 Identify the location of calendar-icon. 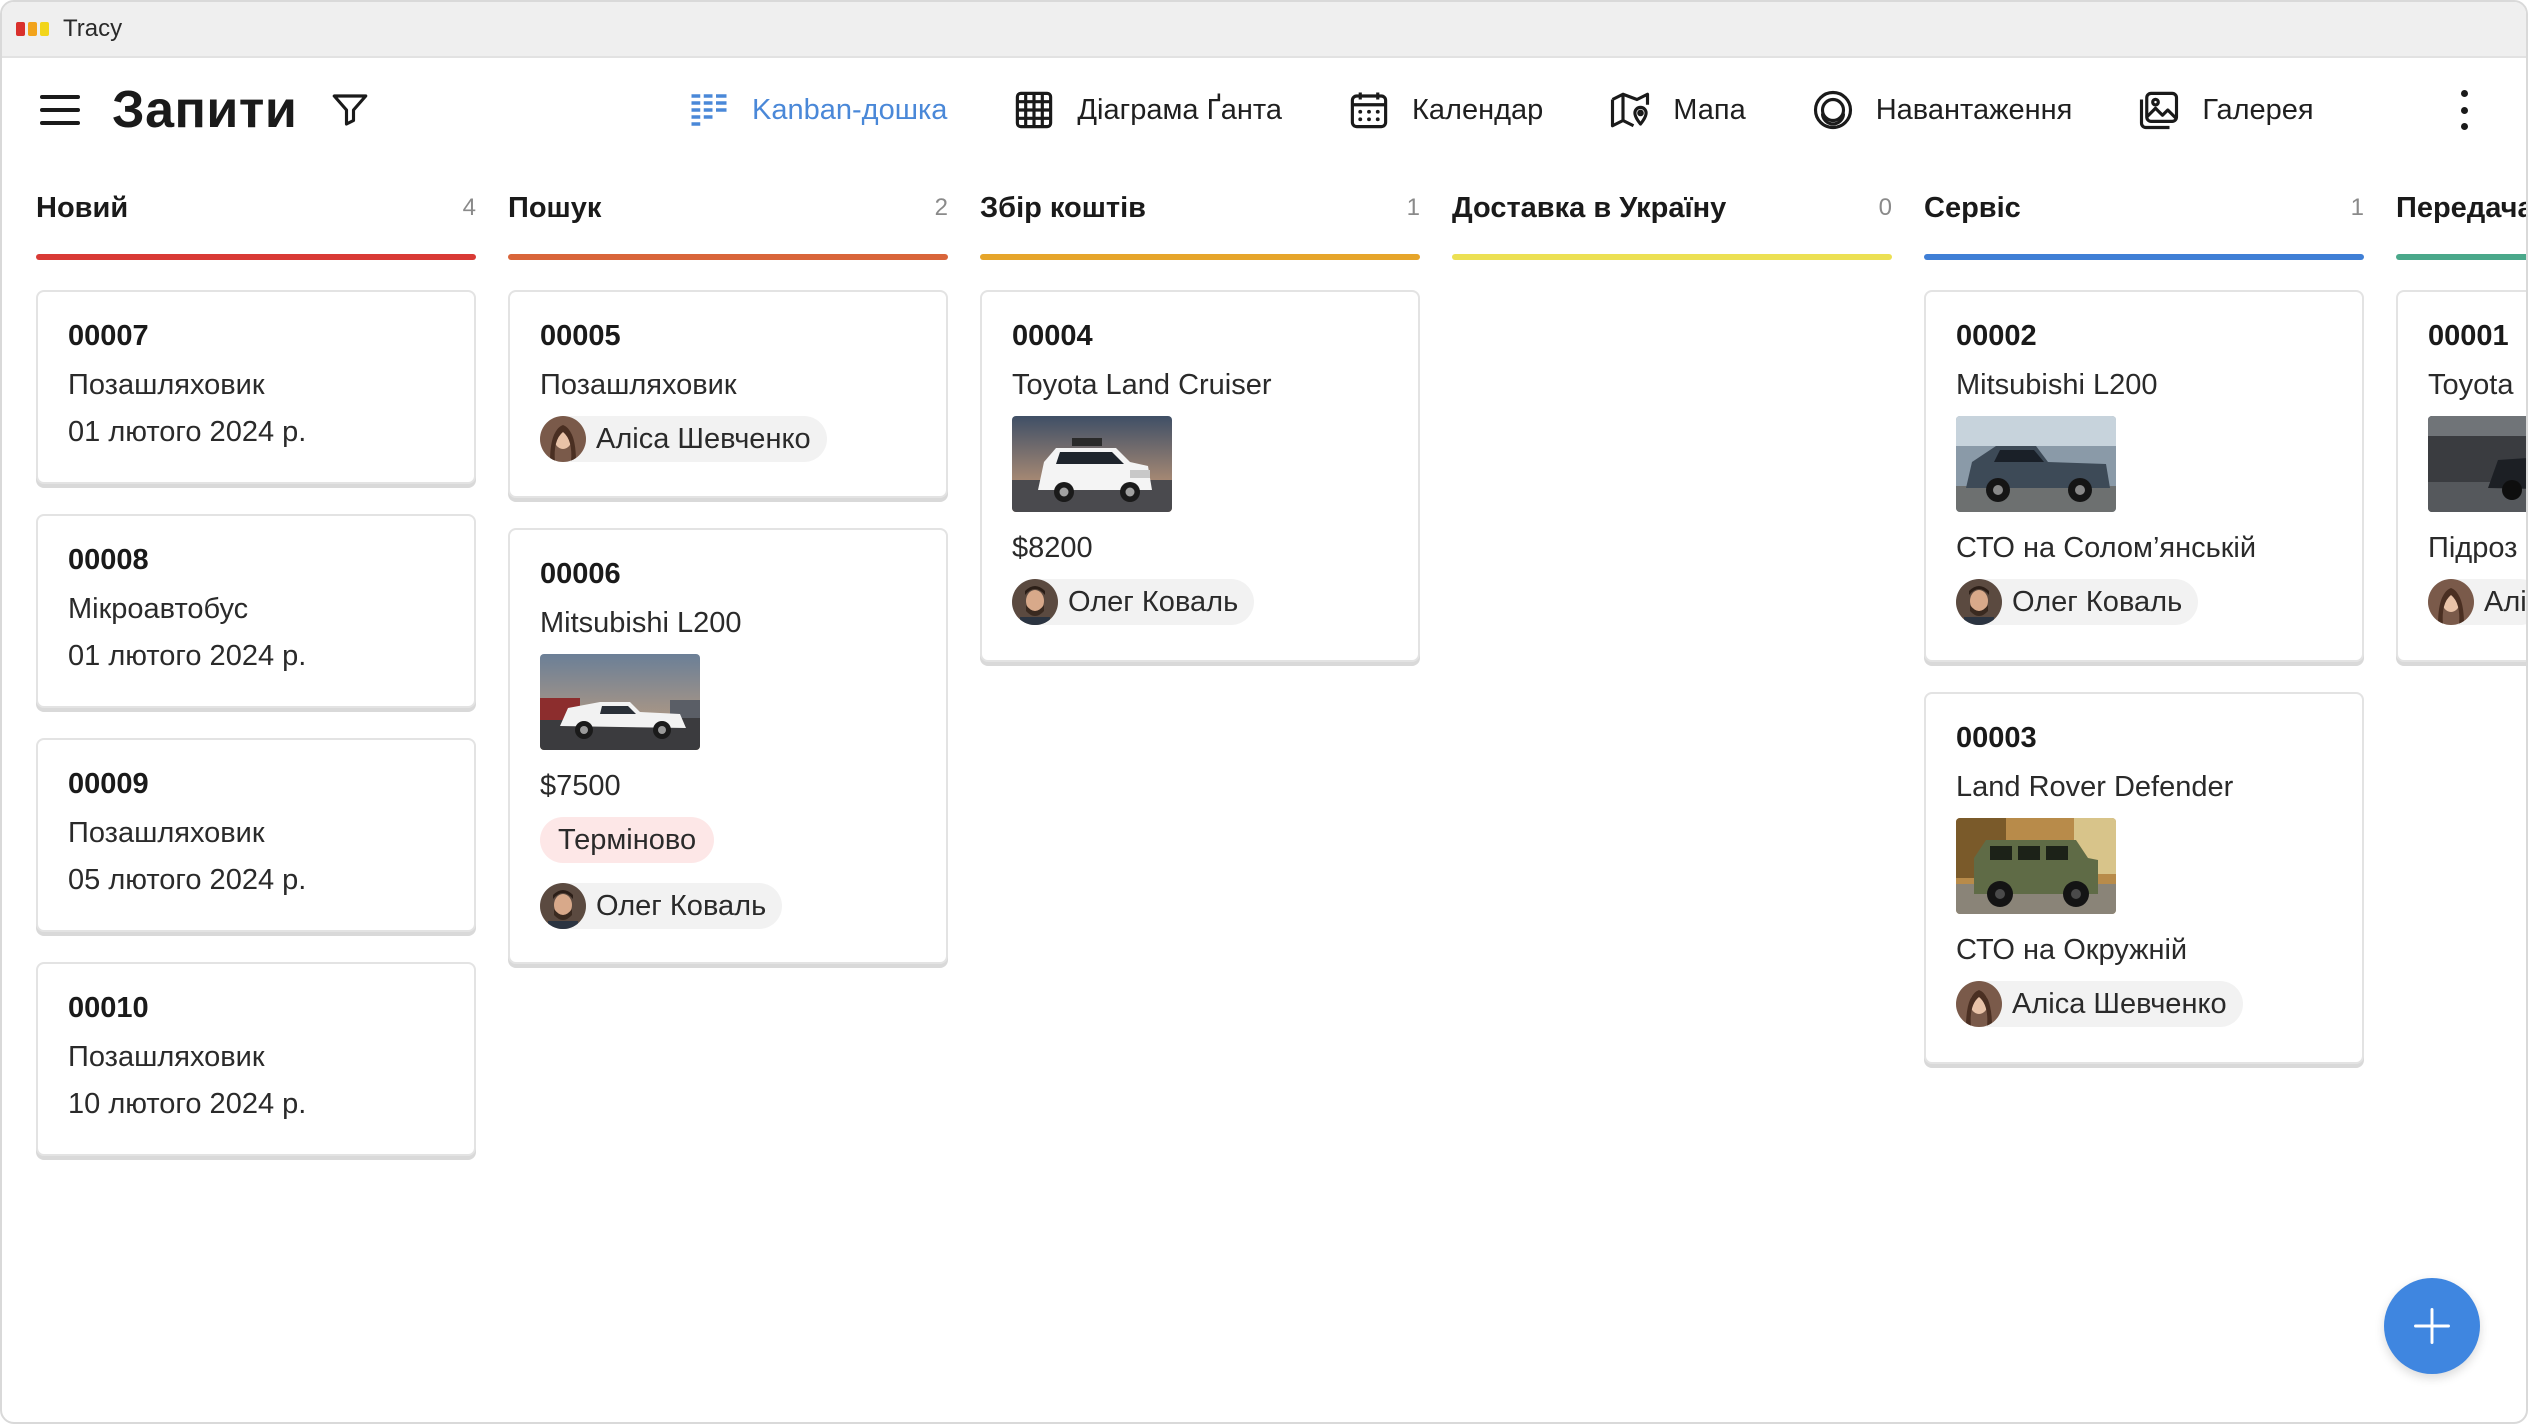
(1369, 110).